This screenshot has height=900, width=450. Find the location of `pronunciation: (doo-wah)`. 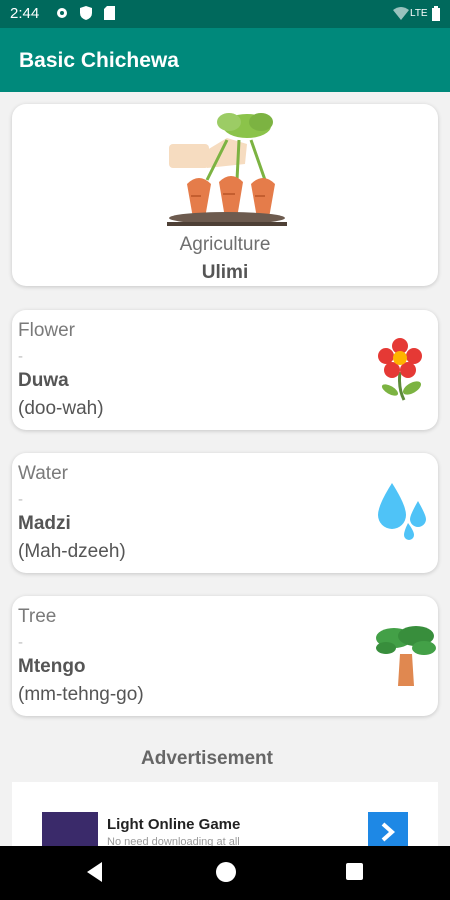

pronunciation: (doo-wah) is located at coordinates (61, 408).